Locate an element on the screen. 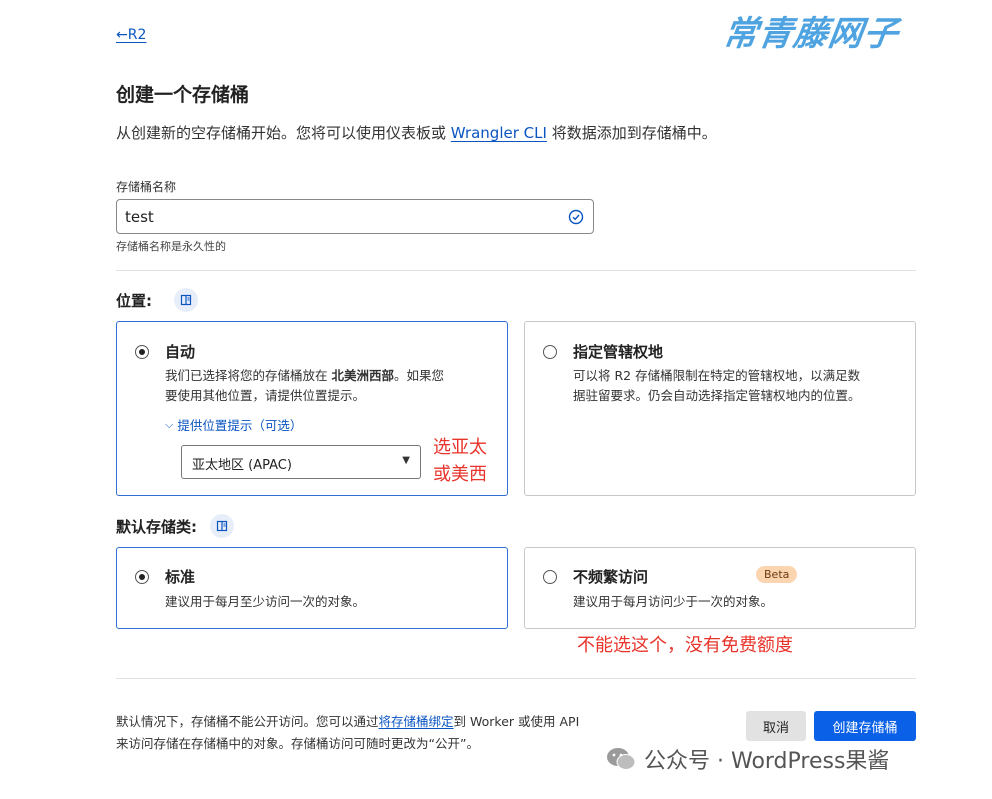 Image resolution: width=992 pixels, height=799 pixels. beta-badge: Beta is located at coordinates (777, 574).